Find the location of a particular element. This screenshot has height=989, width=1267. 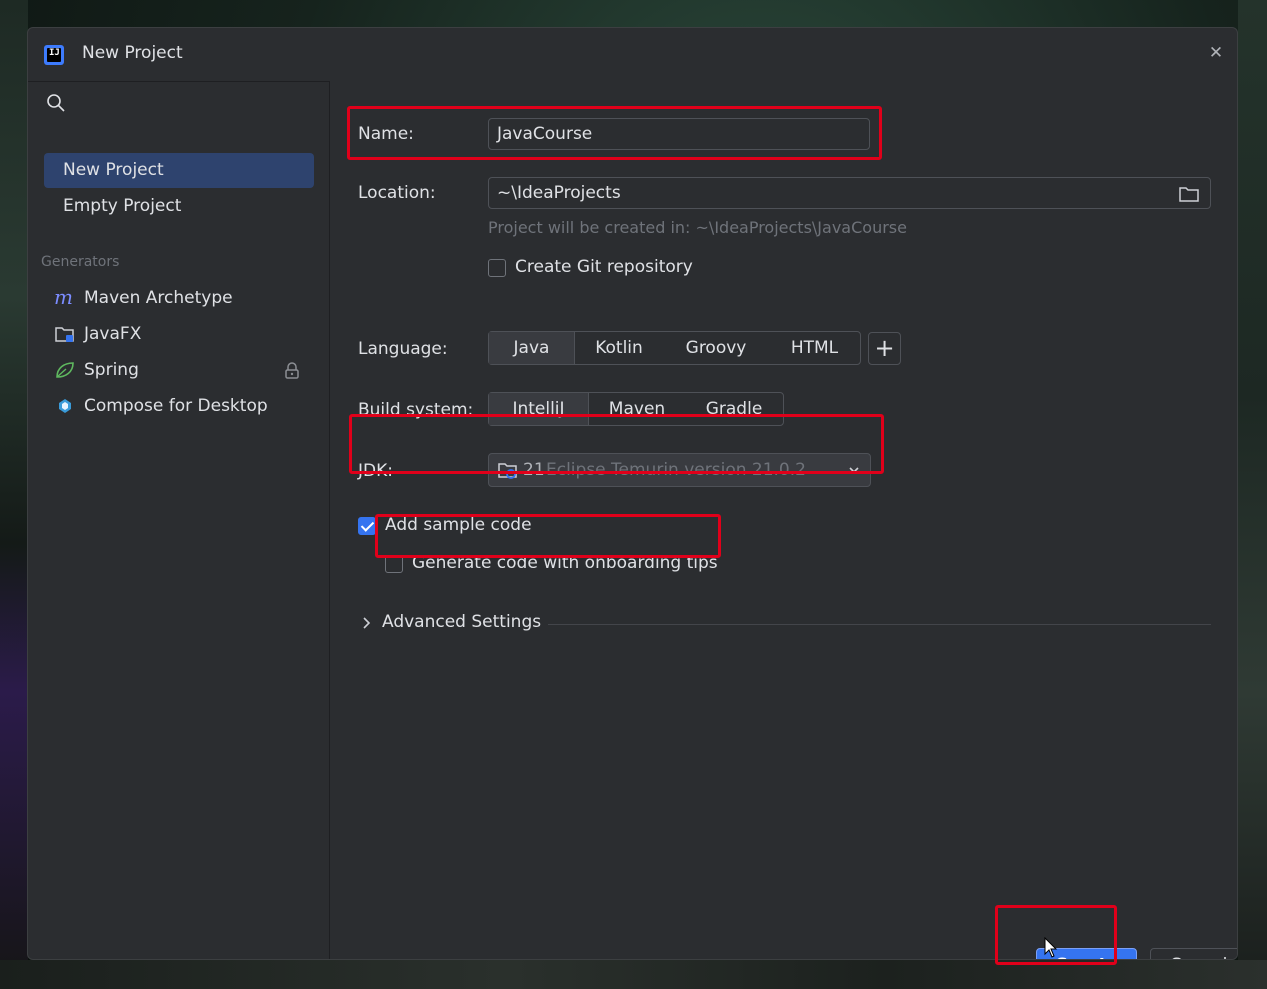

sidebar-item-label: Spring is located at coordinates (111, 370).